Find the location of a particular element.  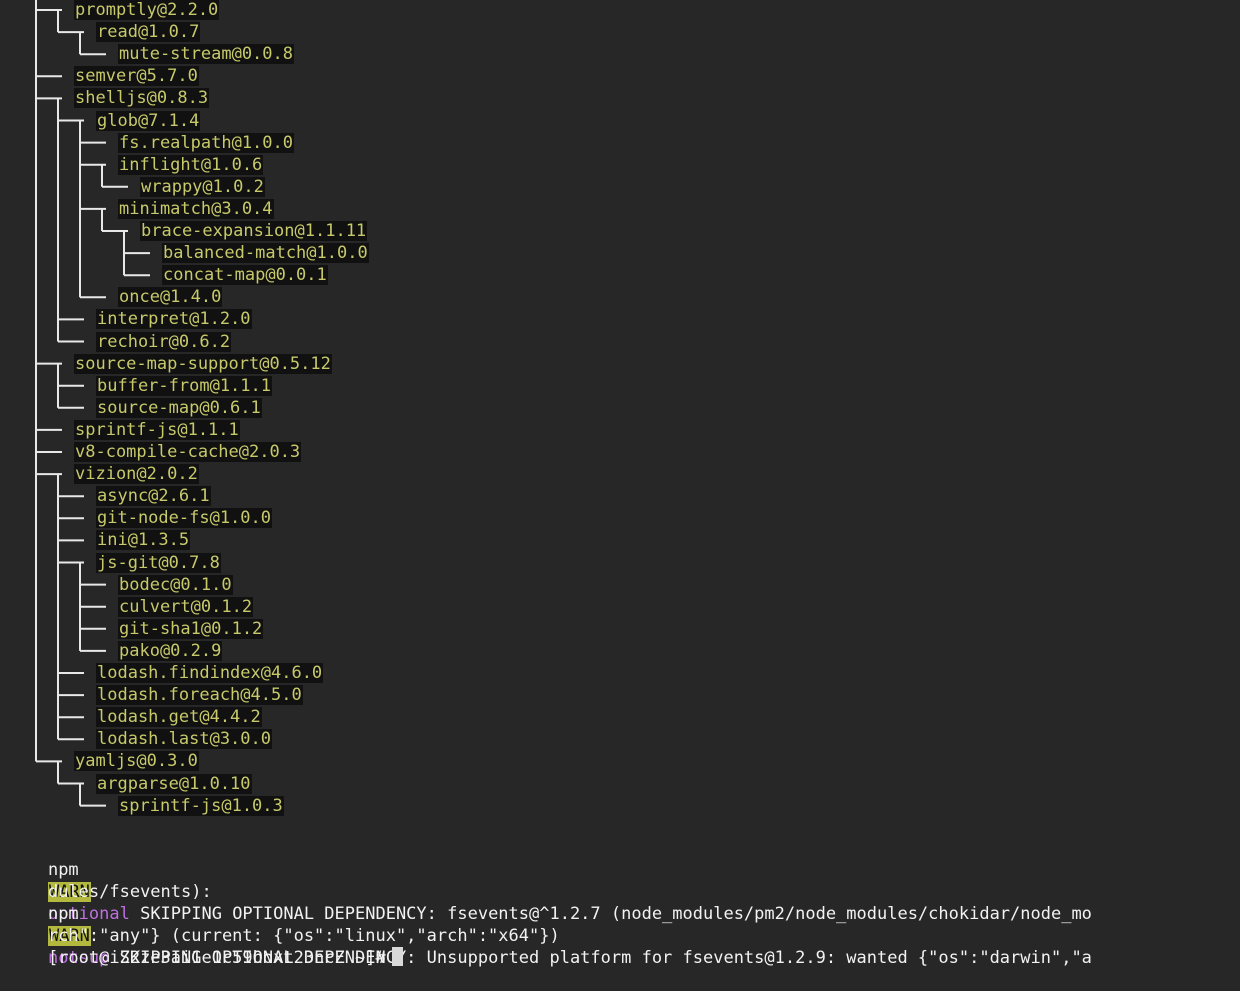

package-name: argparse@1.0.10 is located at coordinates (174, 783).